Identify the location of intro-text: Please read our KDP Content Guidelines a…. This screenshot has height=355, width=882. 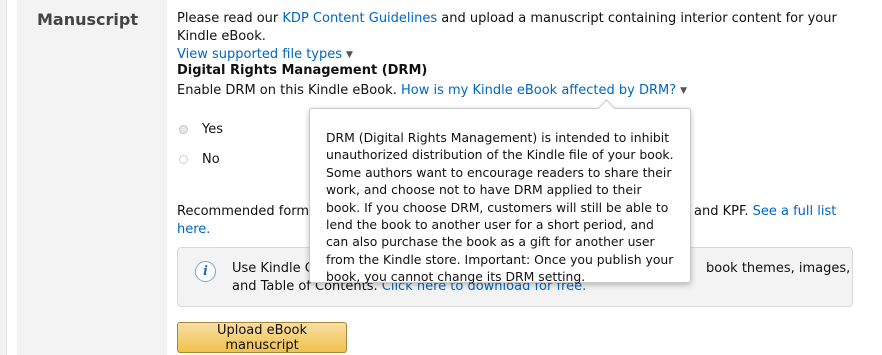
(522, 37).